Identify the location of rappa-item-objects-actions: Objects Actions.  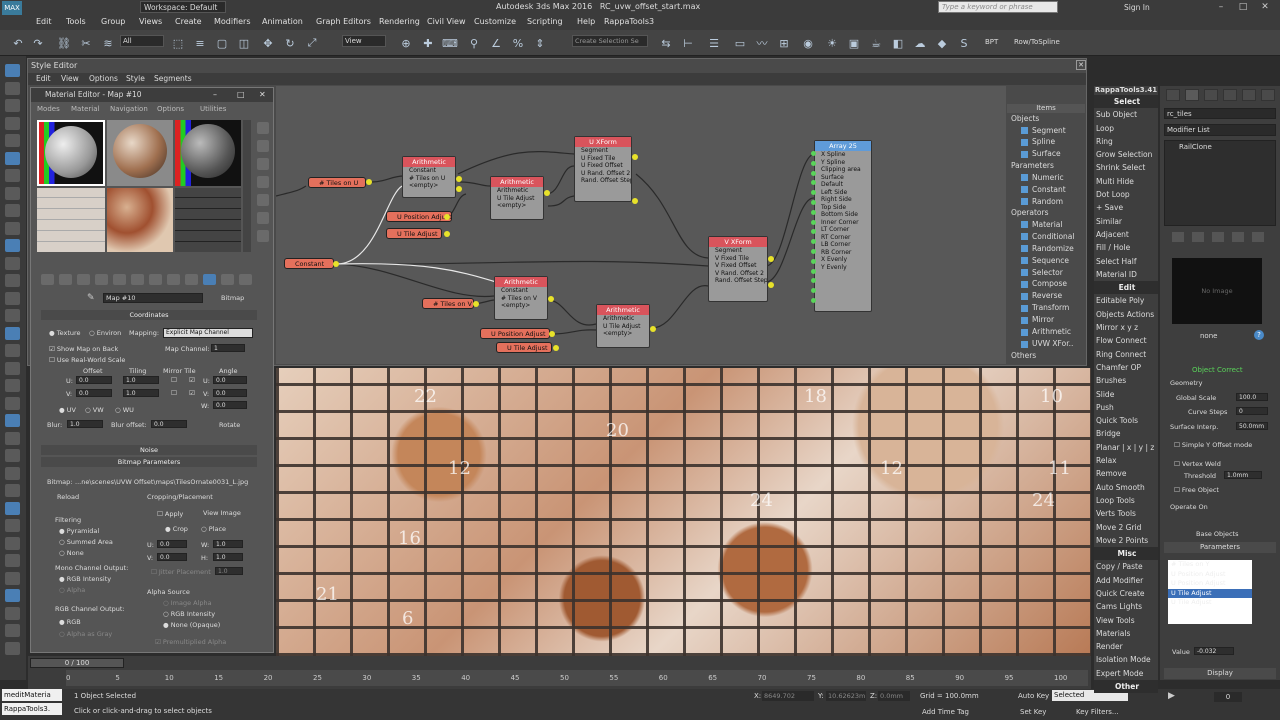
(1126, 314).